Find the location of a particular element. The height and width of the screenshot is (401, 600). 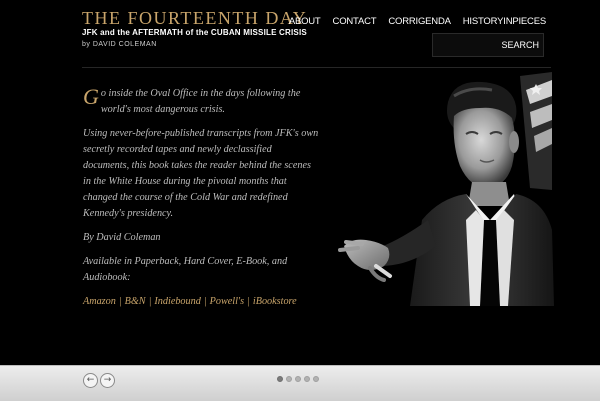

link-amazon: Amazon is located at coordinates (99, 301).